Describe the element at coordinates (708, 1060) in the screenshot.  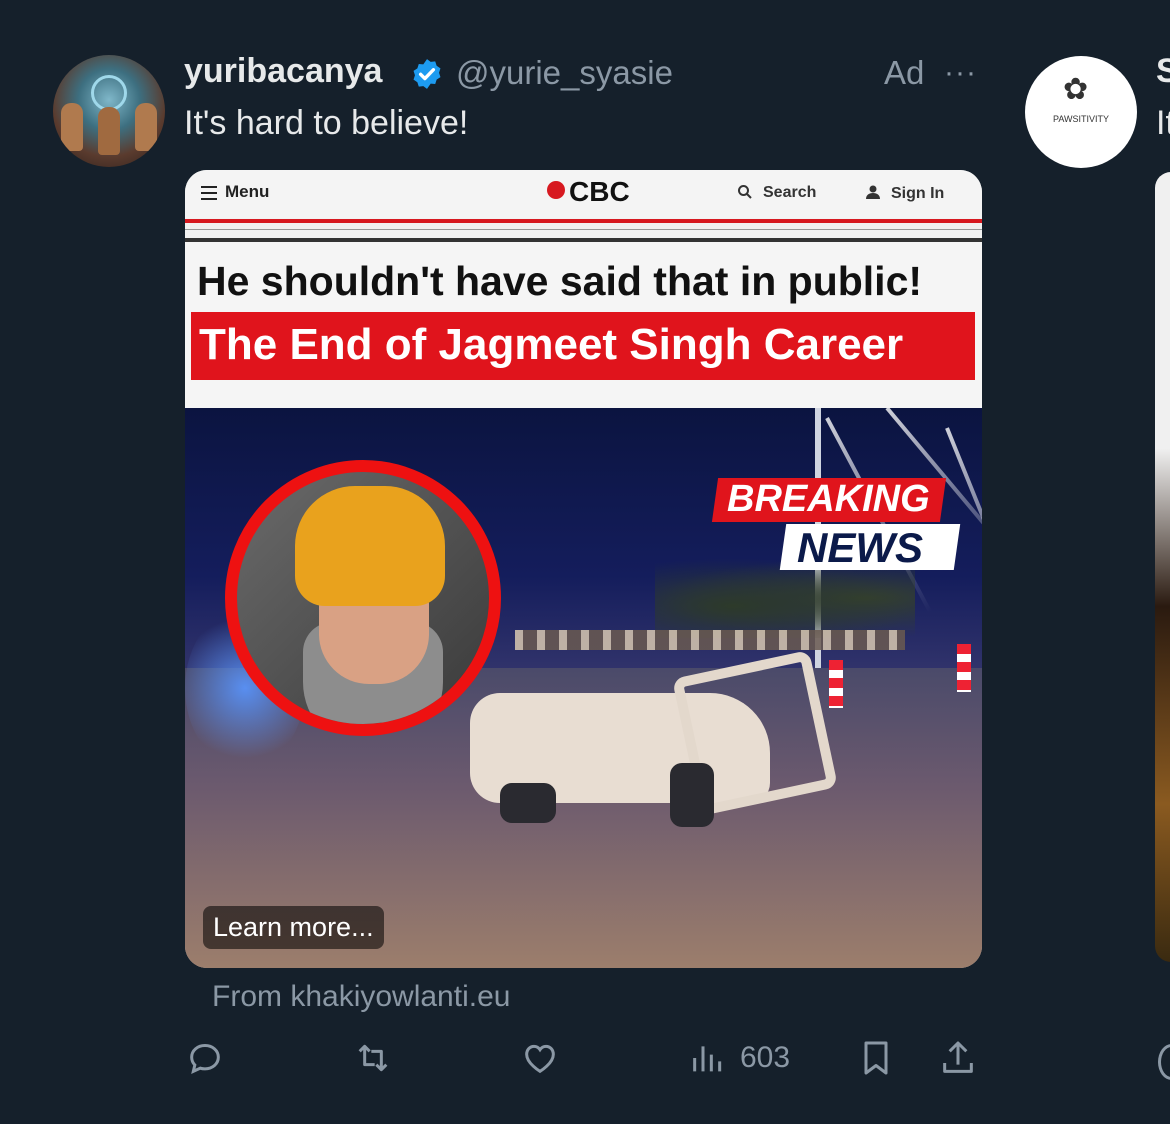
I see `views-icon` at that location.